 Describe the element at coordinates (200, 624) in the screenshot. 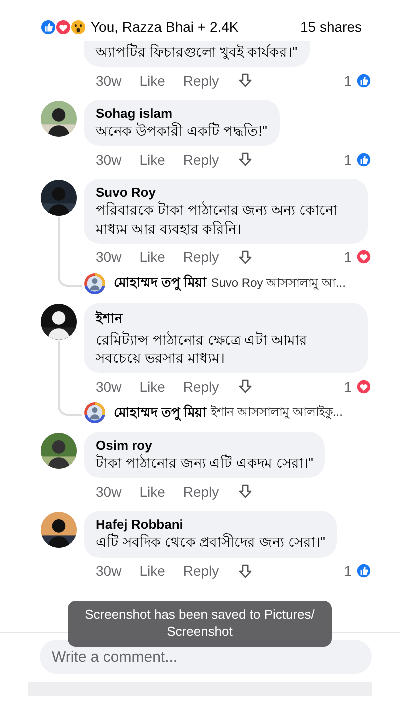

I see `toast-message: Screenshot has been saved to Pictures/ Screenshot` at that location.